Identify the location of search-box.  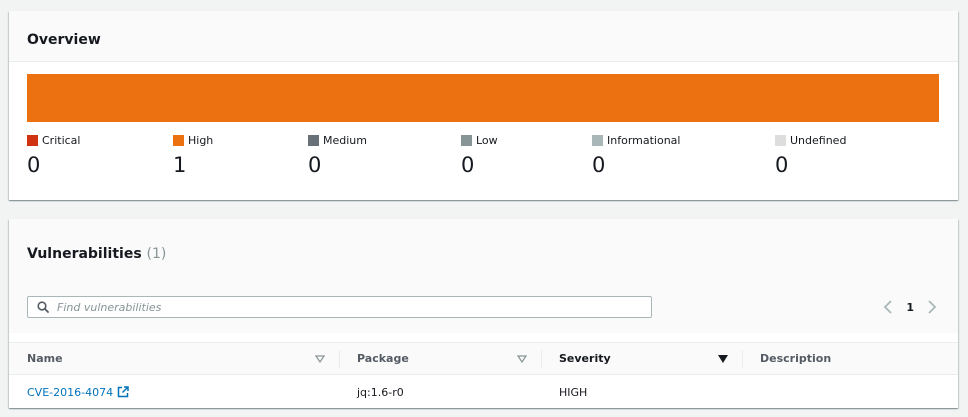
(339, 307).